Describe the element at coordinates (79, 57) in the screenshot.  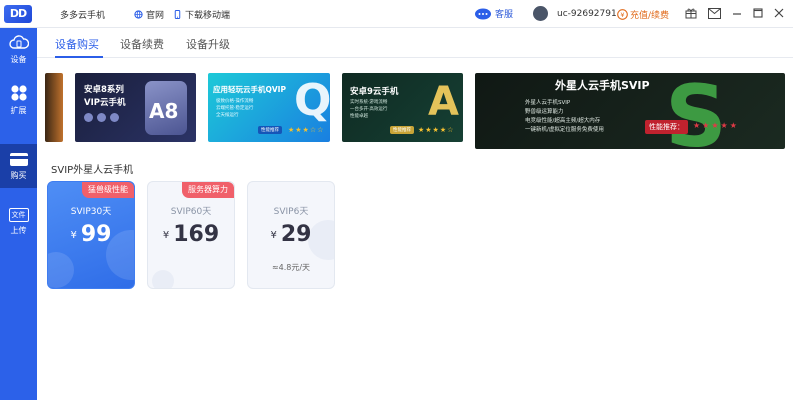
I see `active-tab-indicator` at that location.